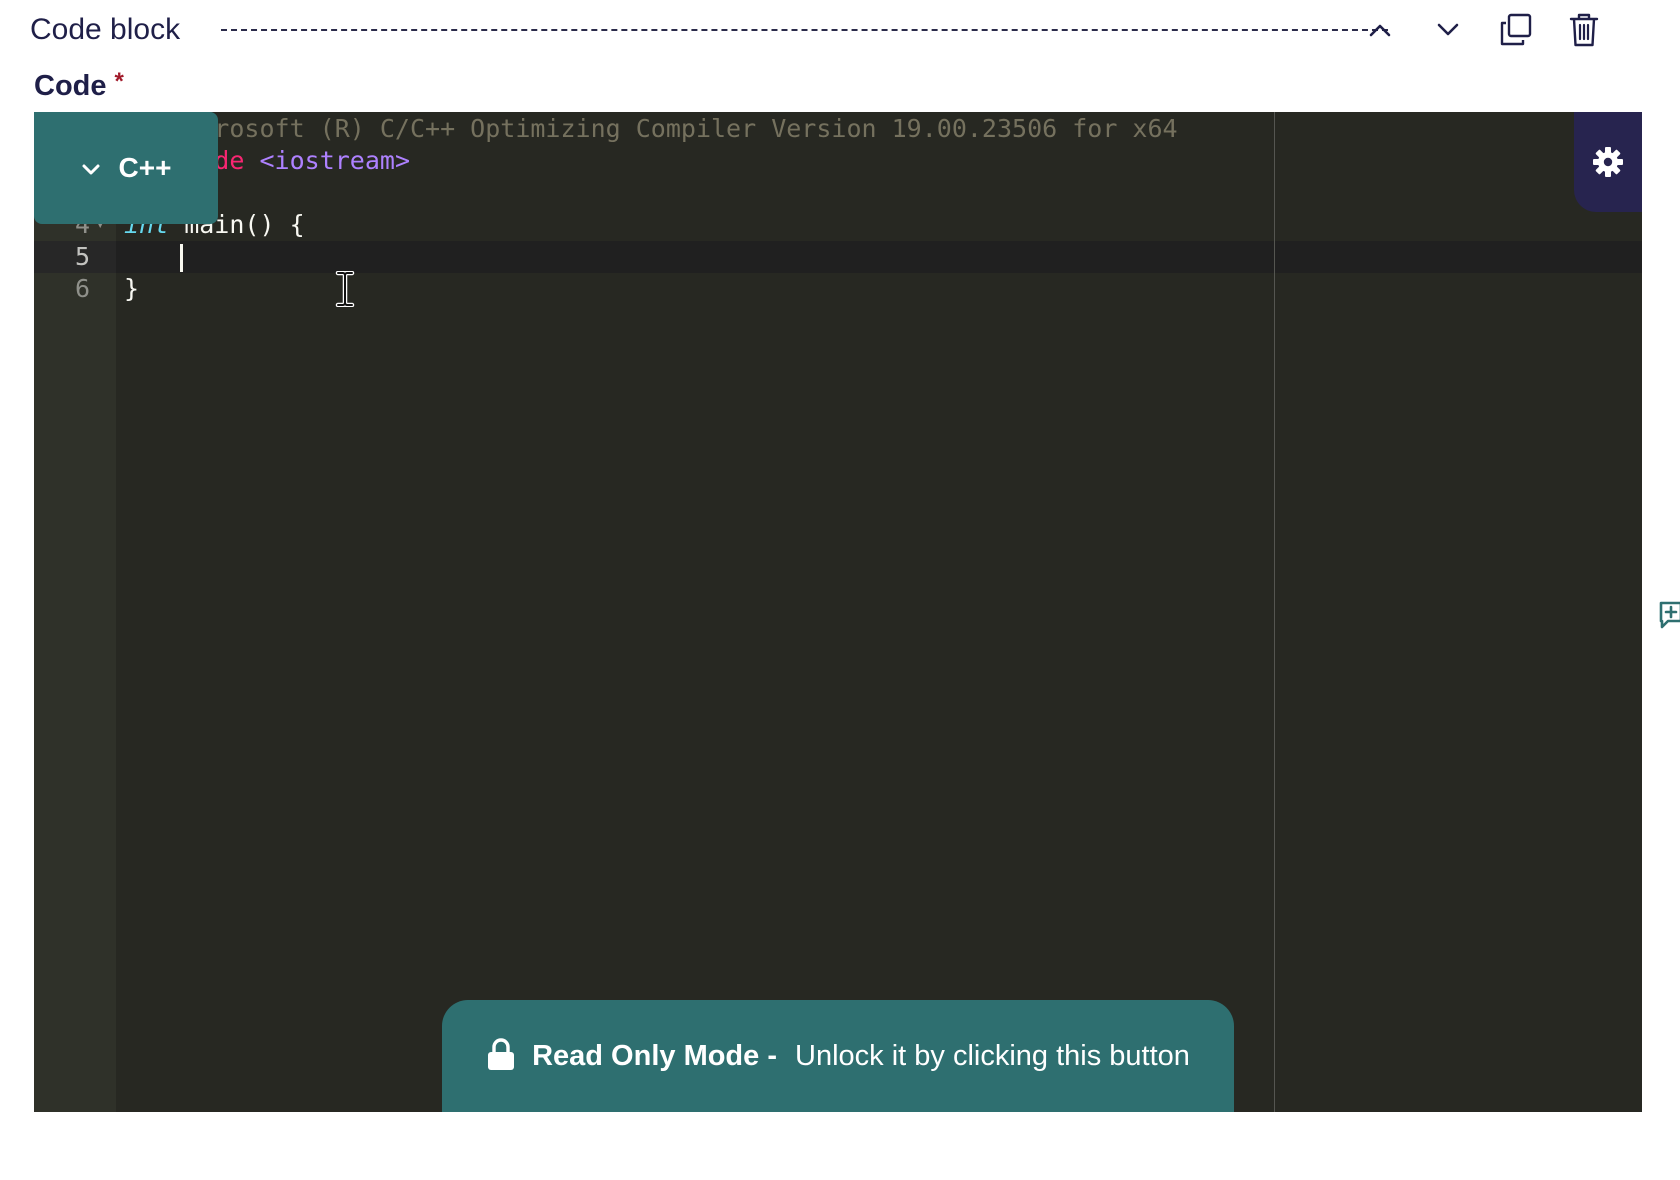 This screenshot has height=1180, width=1680. I want to click on code-line: 3, so click(834, 193).